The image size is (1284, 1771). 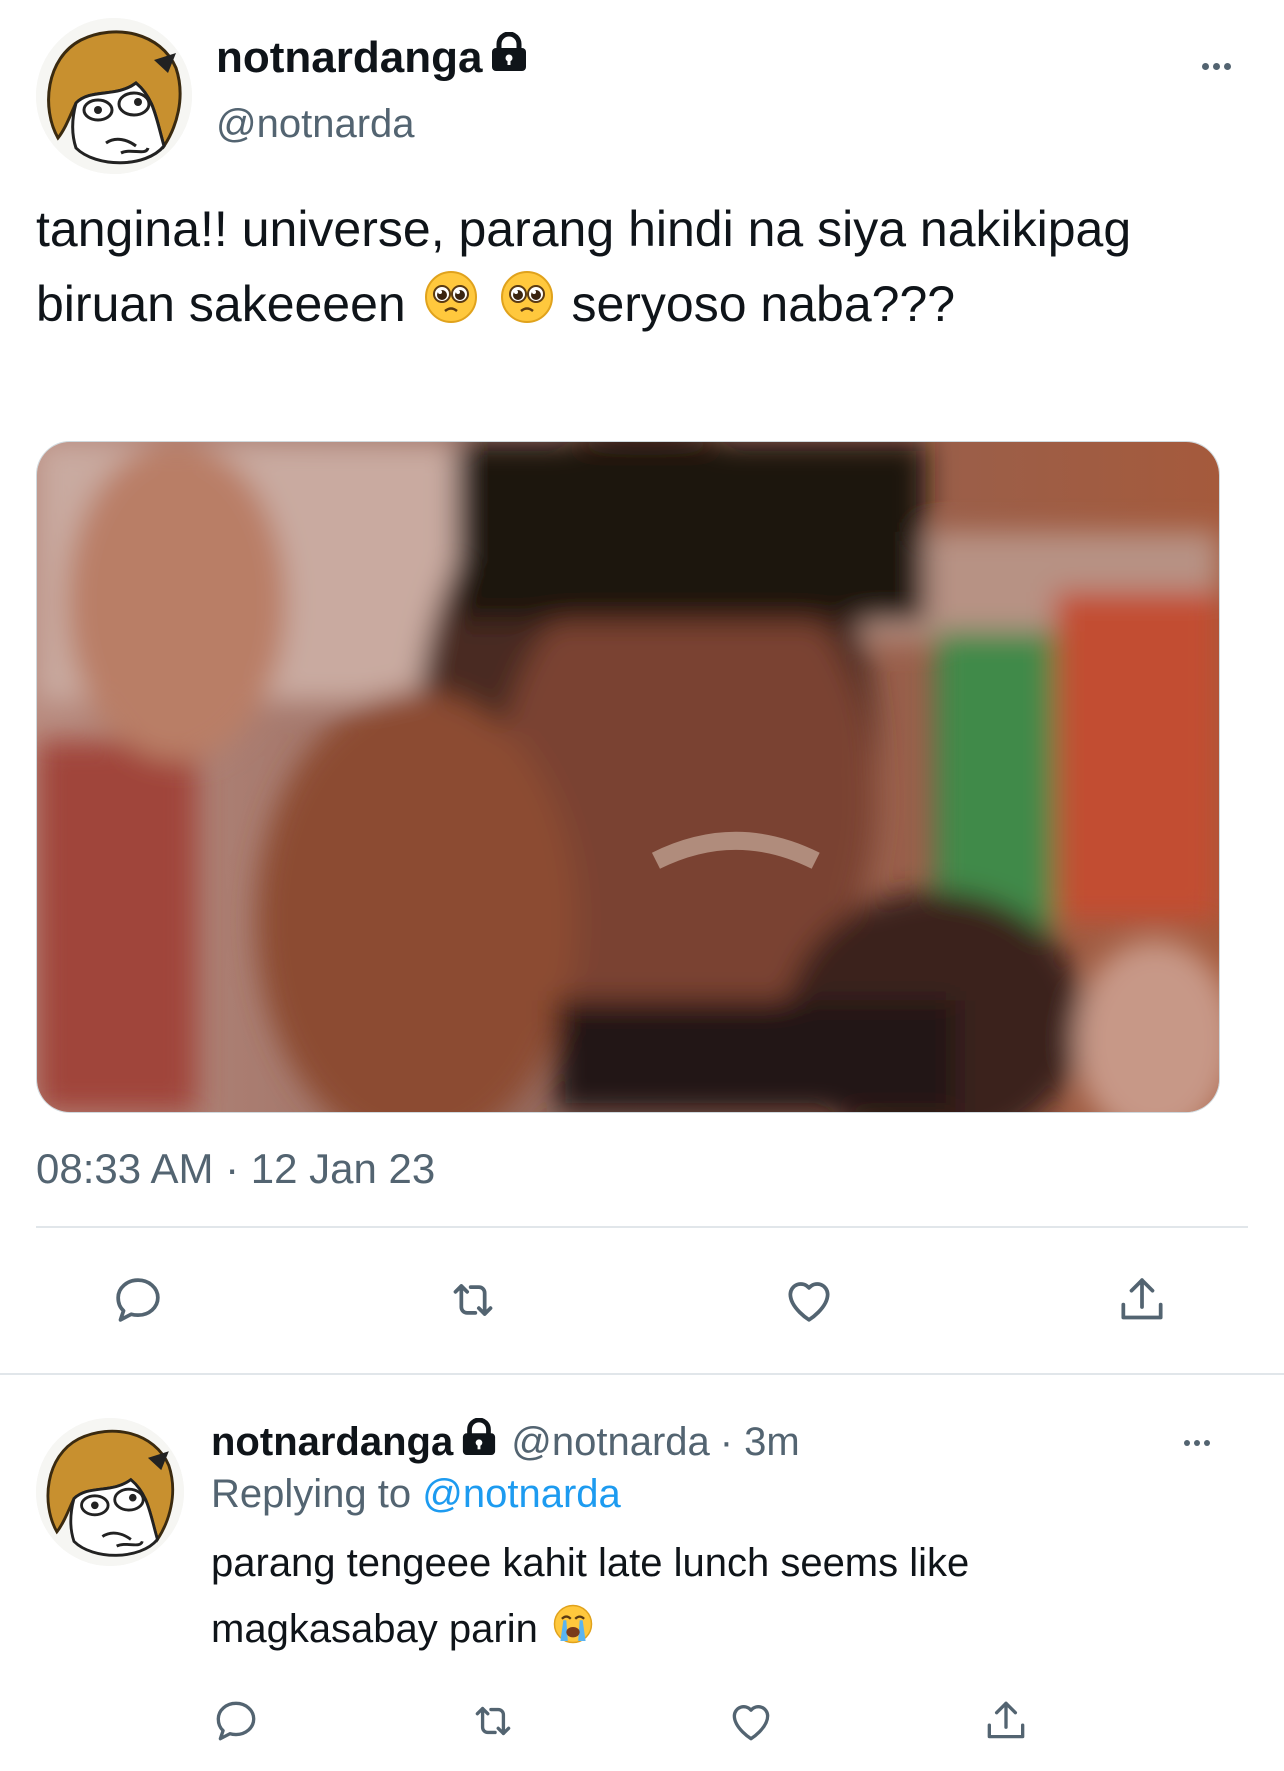 I want to click on reply-time: · 3m, so click(x=759, y=1441).